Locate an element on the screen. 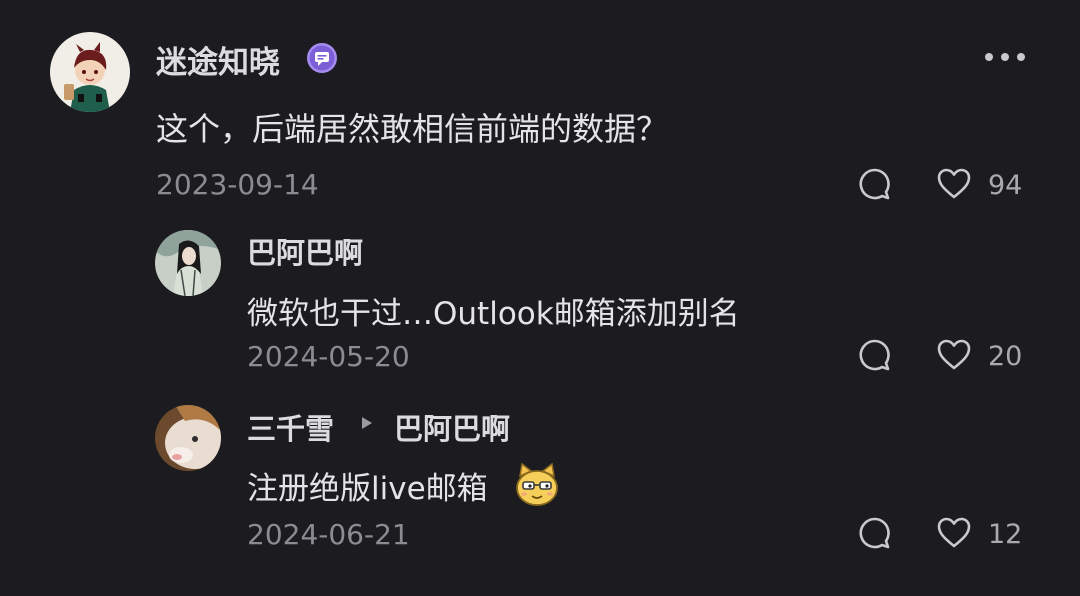  reply-date: 2024-06-21 is located at coordinates (328, 534).